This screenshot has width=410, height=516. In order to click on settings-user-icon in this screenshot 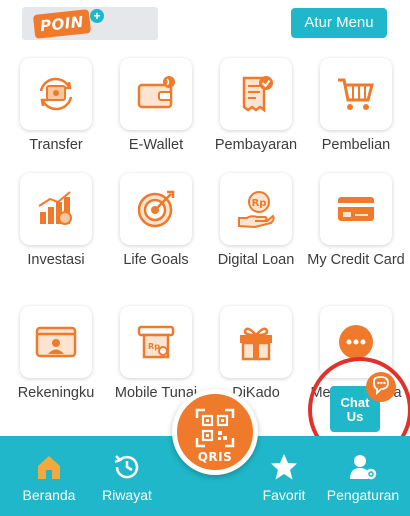, I will do `click(363, 467)`.